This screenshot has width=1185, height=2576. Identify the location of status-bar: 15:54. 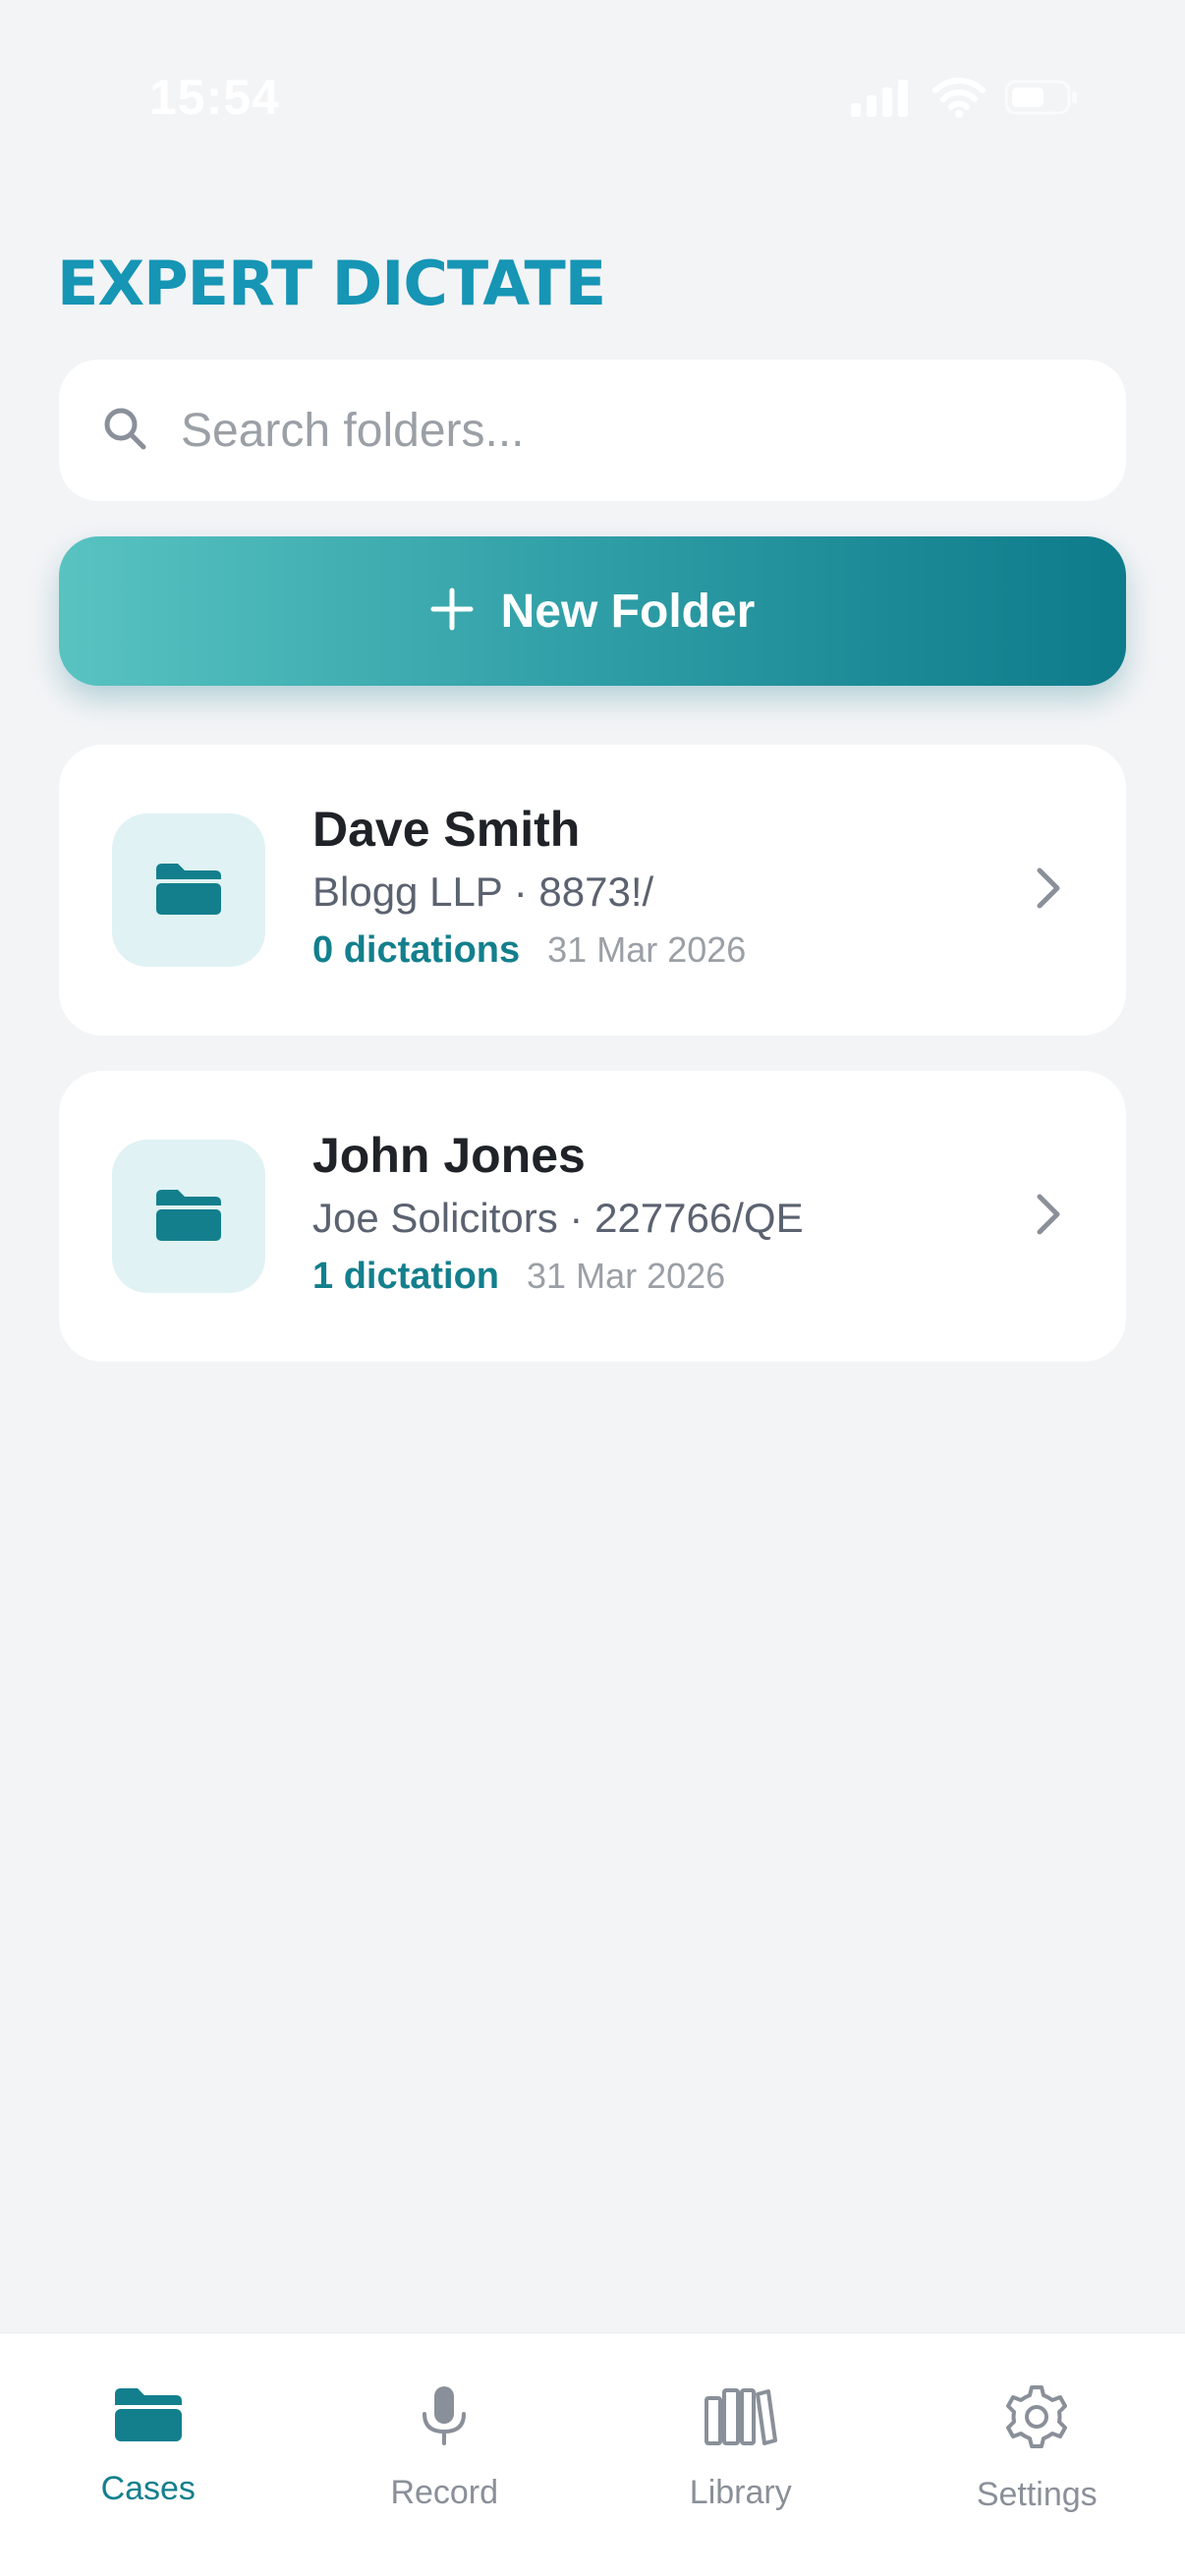
(592, 98).